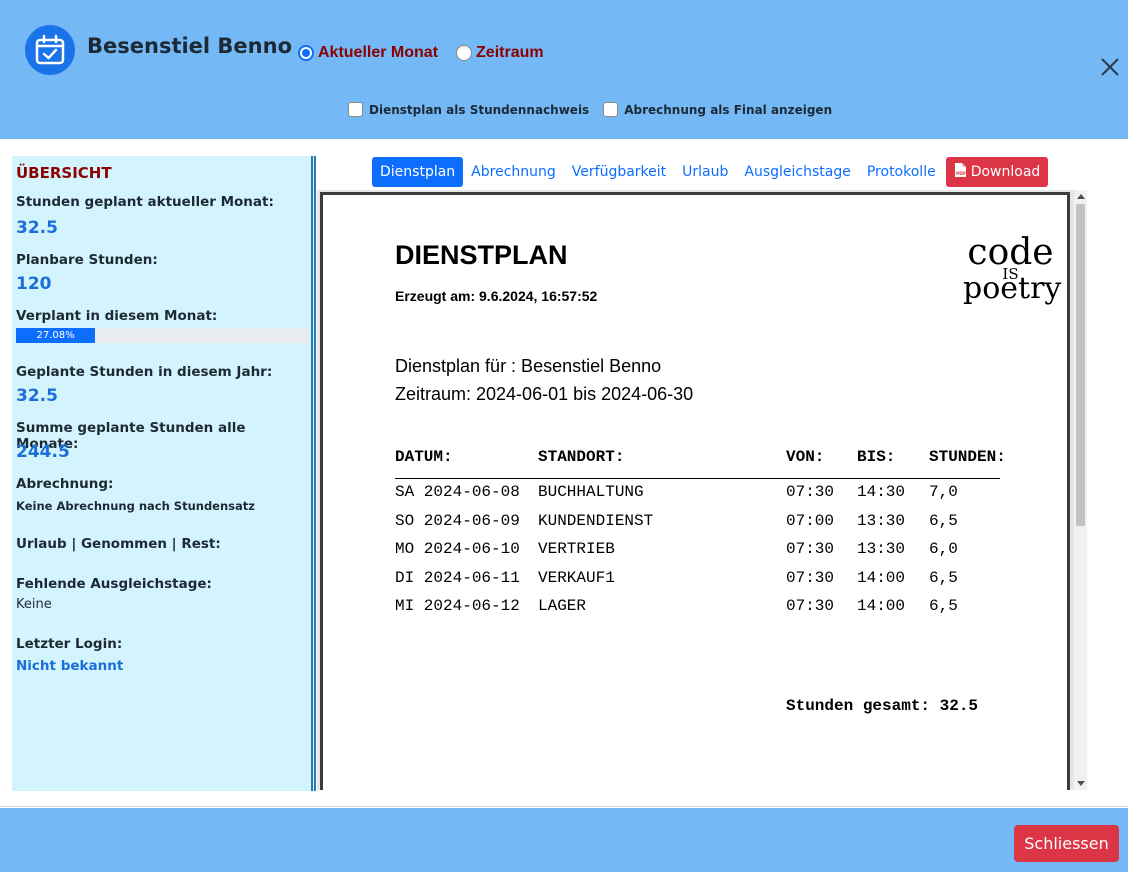  I want to click on user-name: Besenstiel Benno, so click(190, 46).